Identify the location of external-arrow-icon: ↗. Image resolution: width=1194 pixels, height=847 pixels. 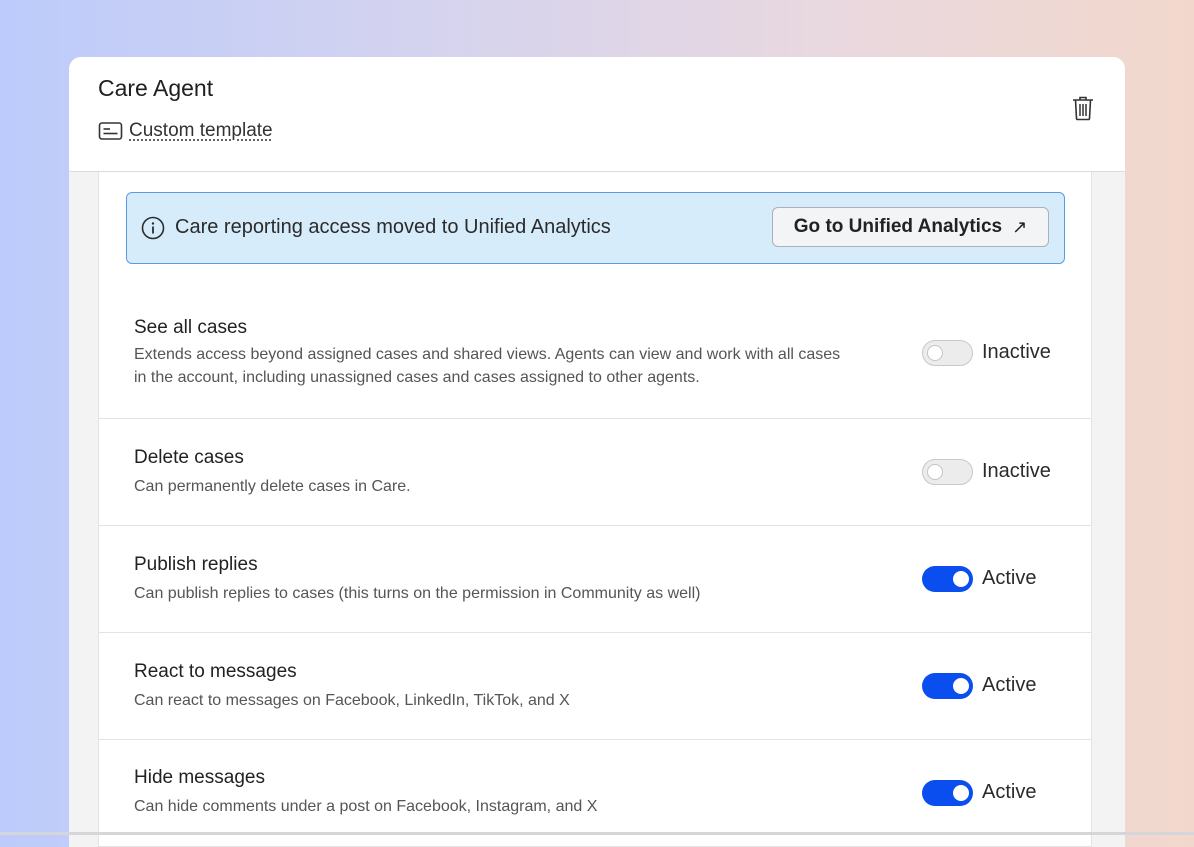
(1019, 227).